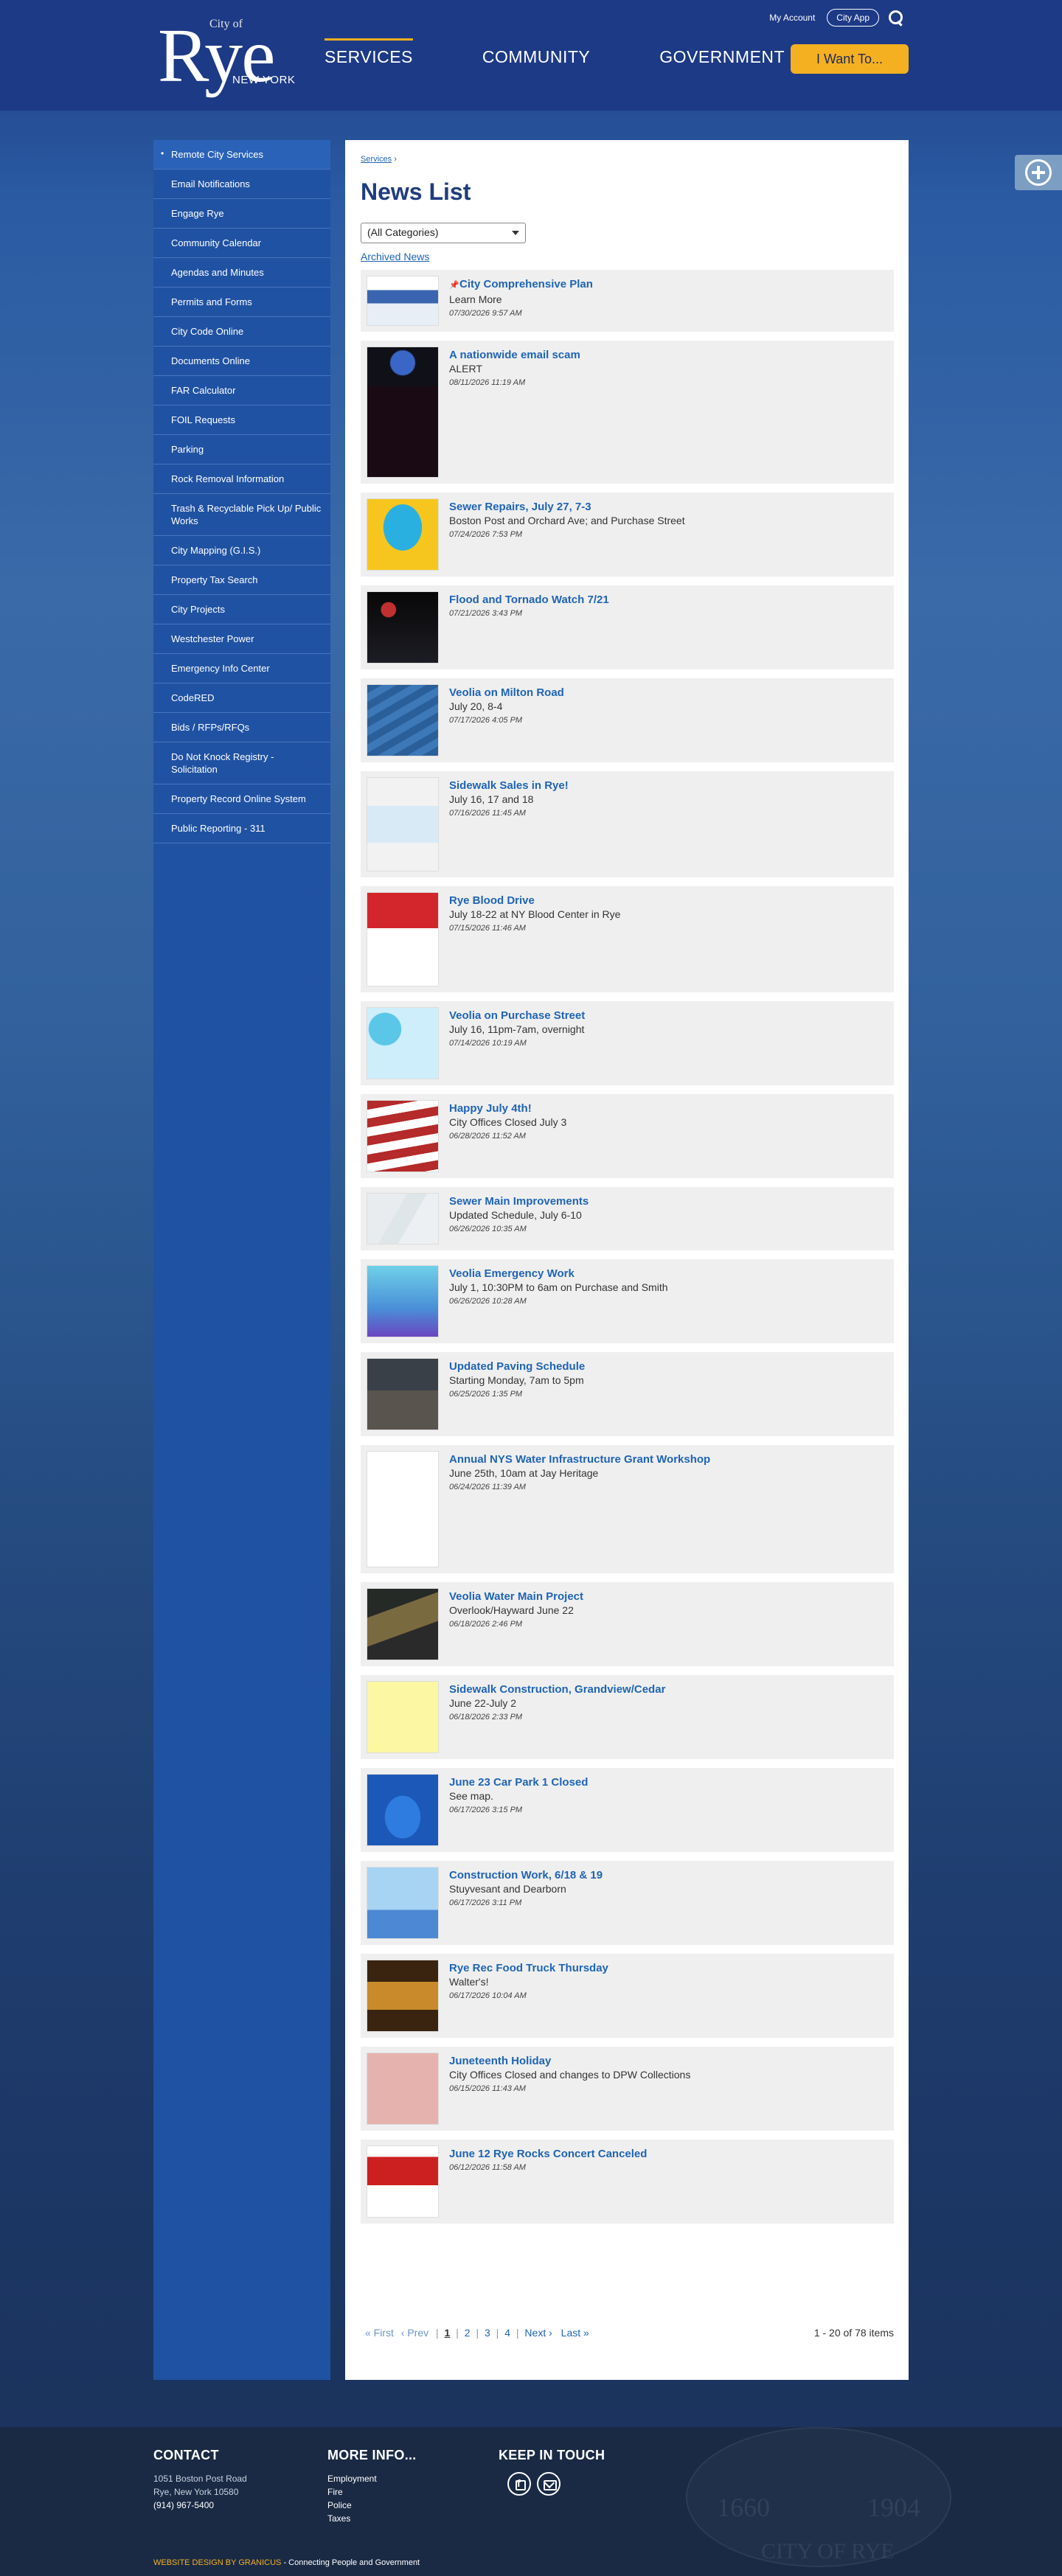 This screenshot has height=2576, width=1062. I want to click on thumbnail-image, so click(403, 940).